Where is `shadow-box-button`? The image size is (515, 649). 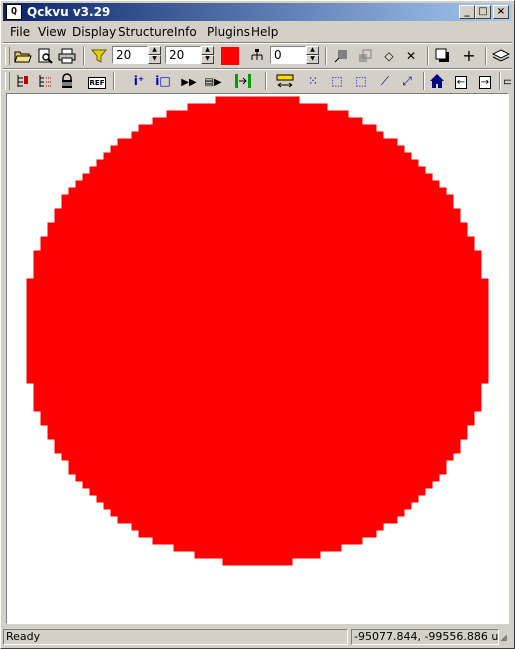 shadow-box-button is located at coordinates (443, 56).